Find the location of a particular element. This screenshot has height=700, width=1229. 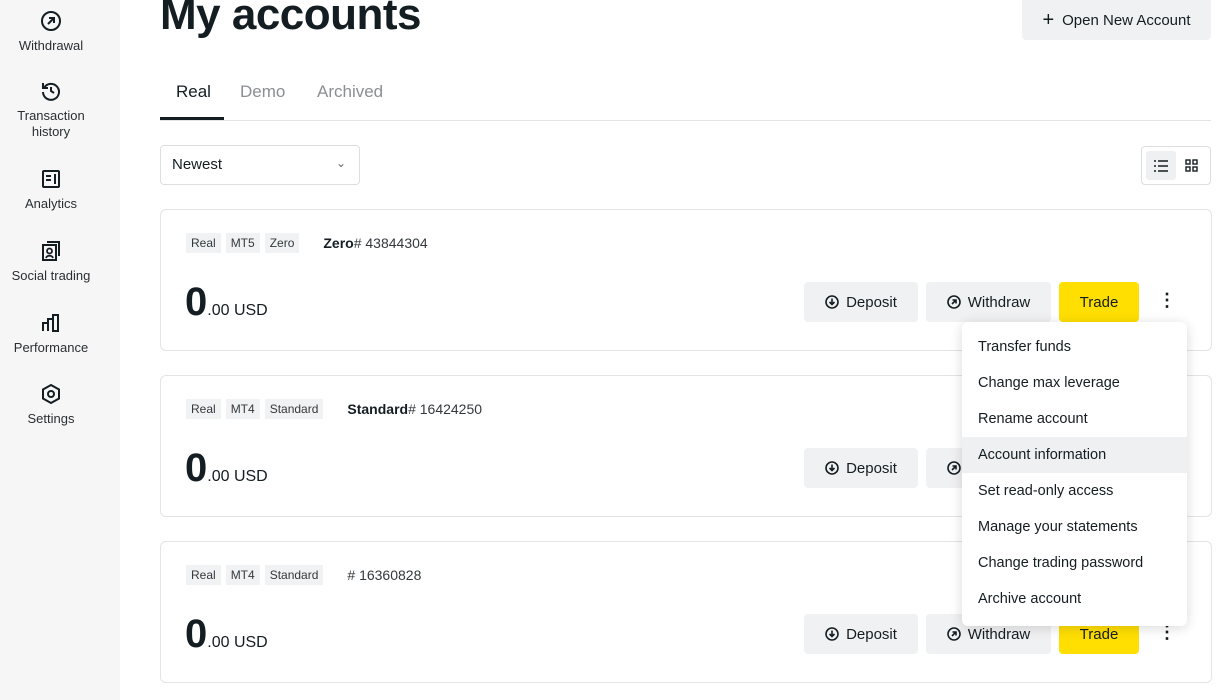

menu-item-transfer-funds: Transfer funds is located at coordinates (1074, 347).